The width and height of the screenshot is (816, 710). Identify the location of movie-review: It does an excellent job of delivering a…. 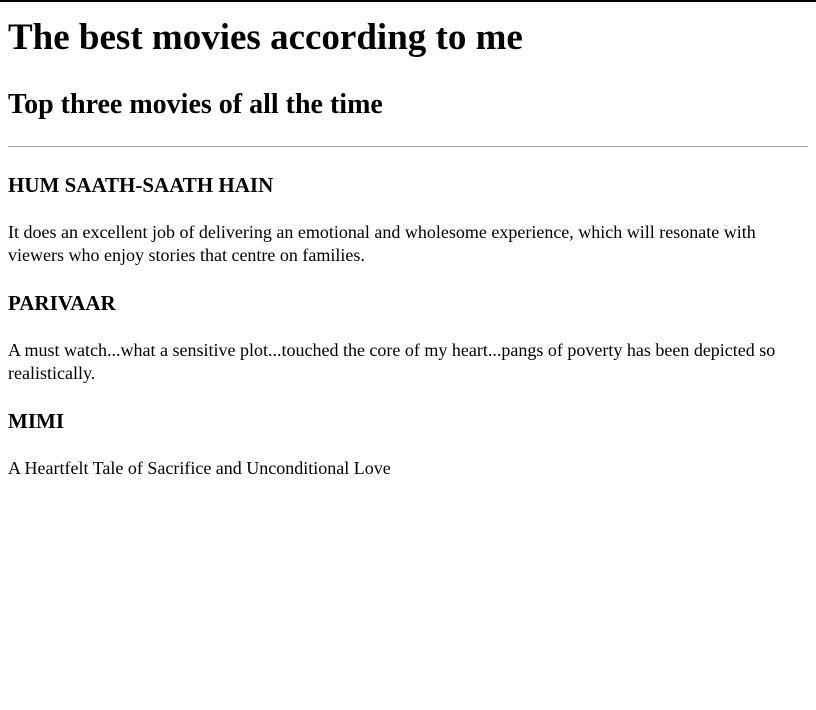
(382, 243).